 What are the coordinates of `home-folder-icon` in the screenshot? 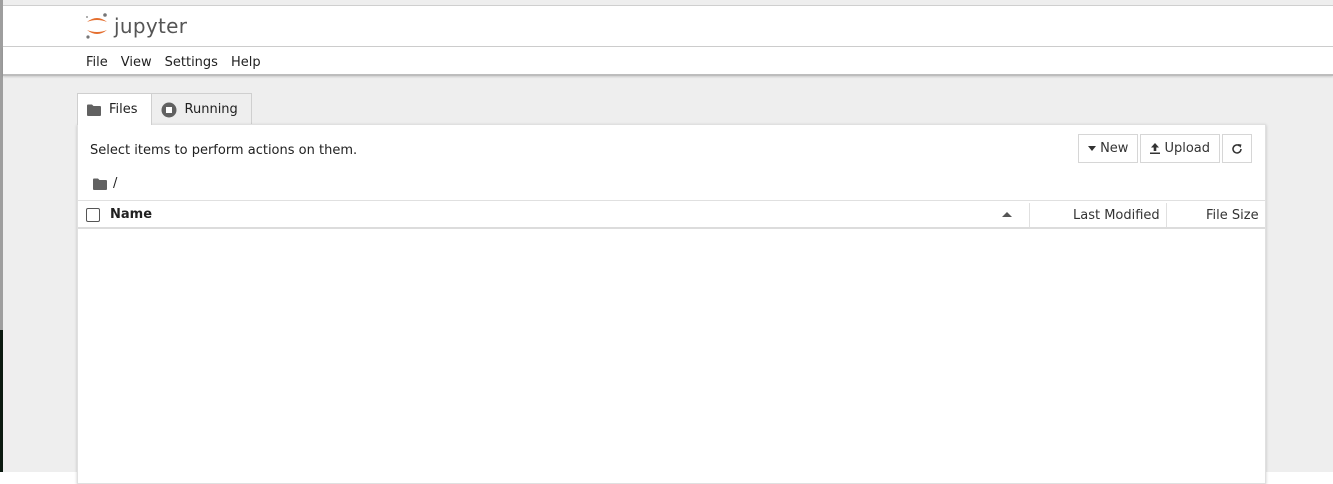 It's located at (100, 184).